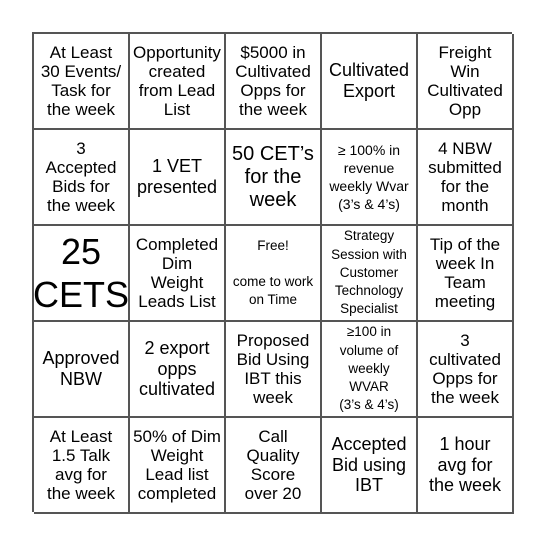  What do you see at coordinates (82, 466) in the screenshot?
I see `bingo-cell: At Least 1.5 Talk avg for the week` at bounding box center [82, 466].